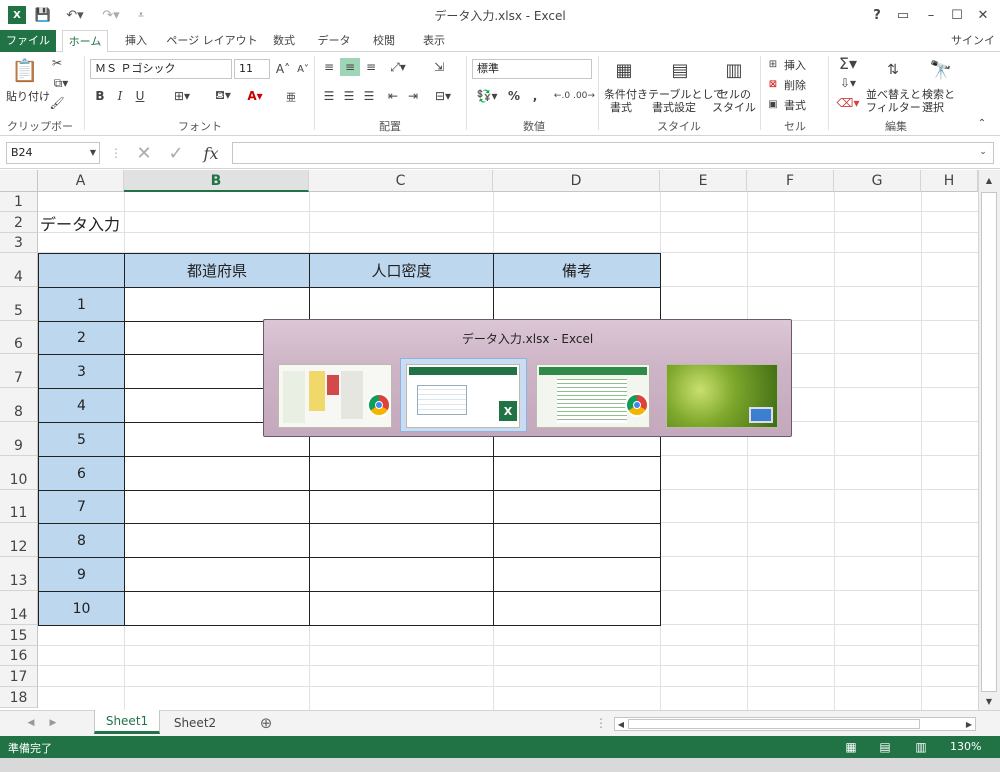 This screenshot has height=772, width=1000. What do you see at coordinates (532, 69) in the screenshot?
I see `number-format-combo: 標準` at bounding box center [532, 69].